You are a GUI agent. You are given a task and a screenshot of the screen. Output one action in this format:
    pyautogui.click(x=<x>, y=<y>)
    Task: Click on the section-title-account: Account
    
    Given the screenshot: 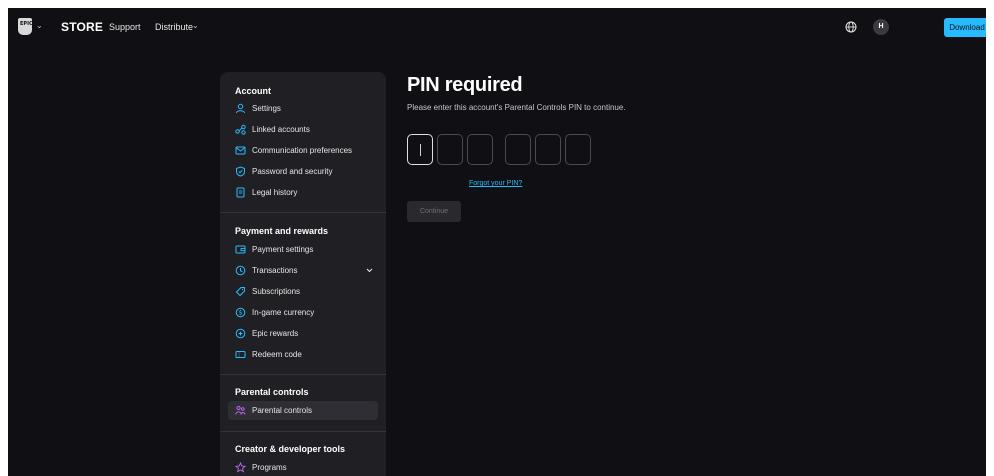 What is the action you would take?
    pyautogui.click(x=253, y=91)
    